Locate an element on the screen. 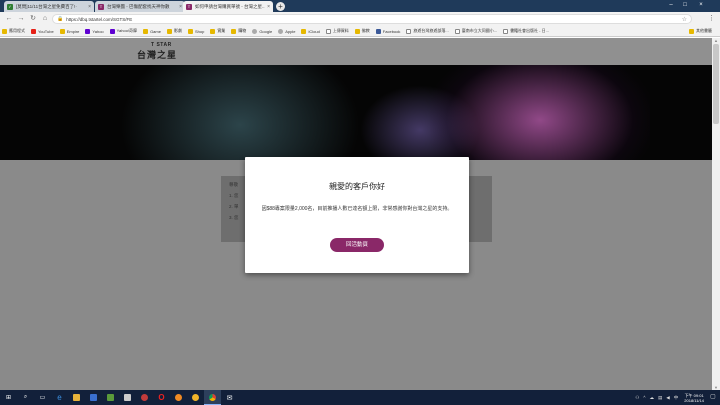  firefox-icon is located at coordinates (178, 397).